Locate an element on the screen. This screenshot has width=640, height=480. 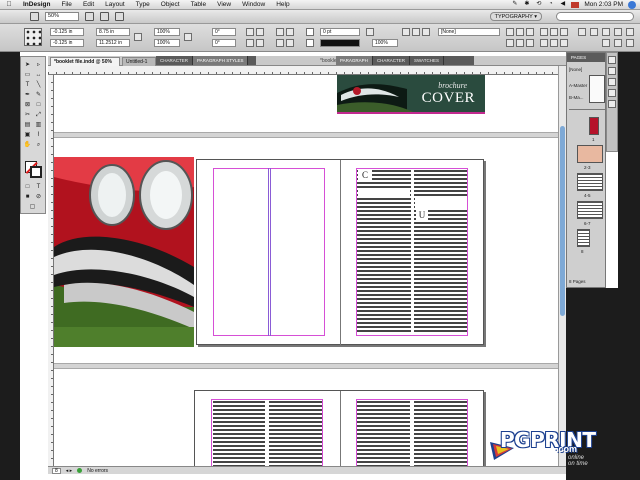
page-1-thumbnail is located at coordinates (594, 126).